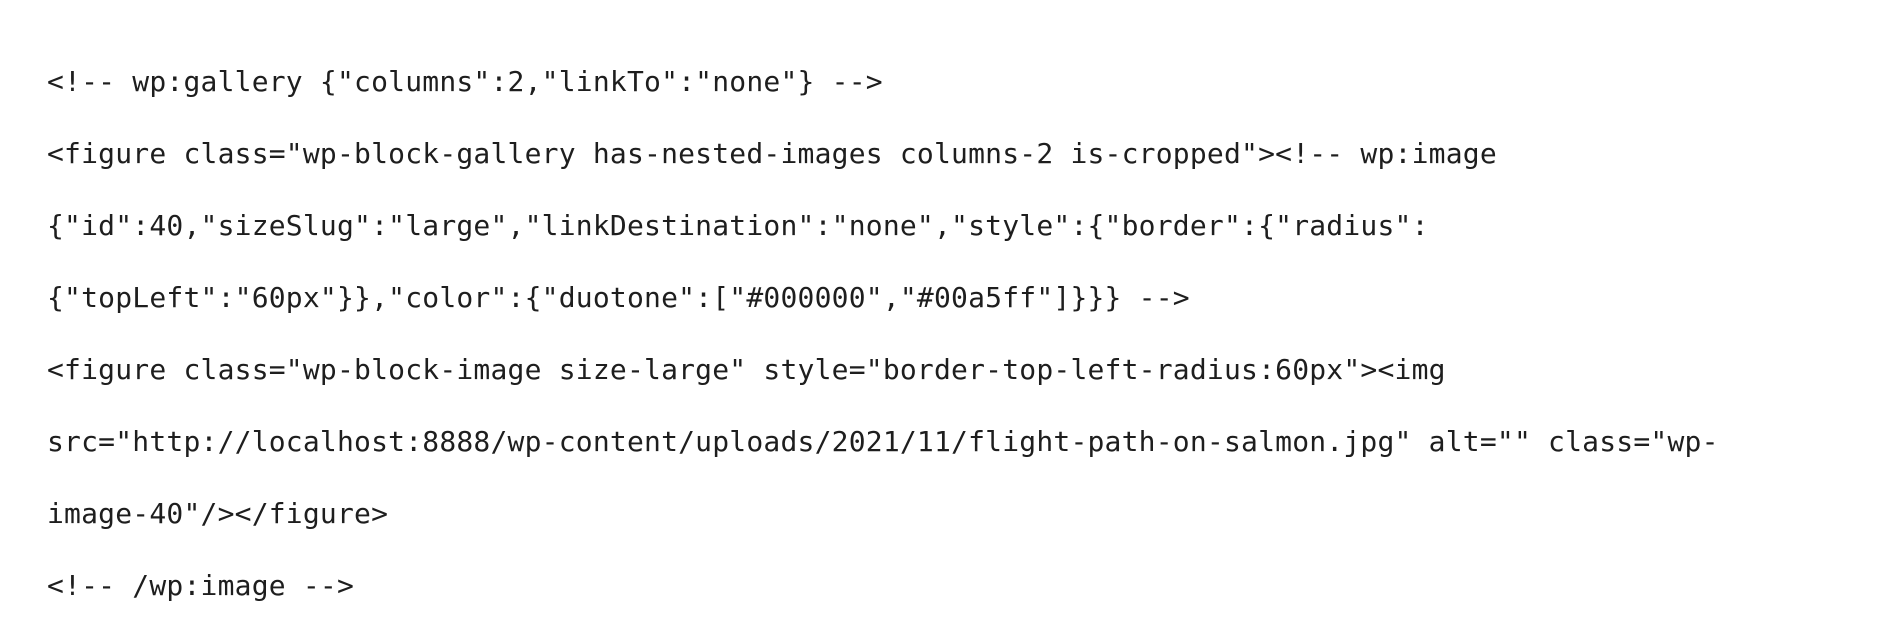 The image size is (1896, 628). Describe the element at coordinates (218, 513) in the screenshot. I see `code-line-7: image-40"/></figure>` at that location.